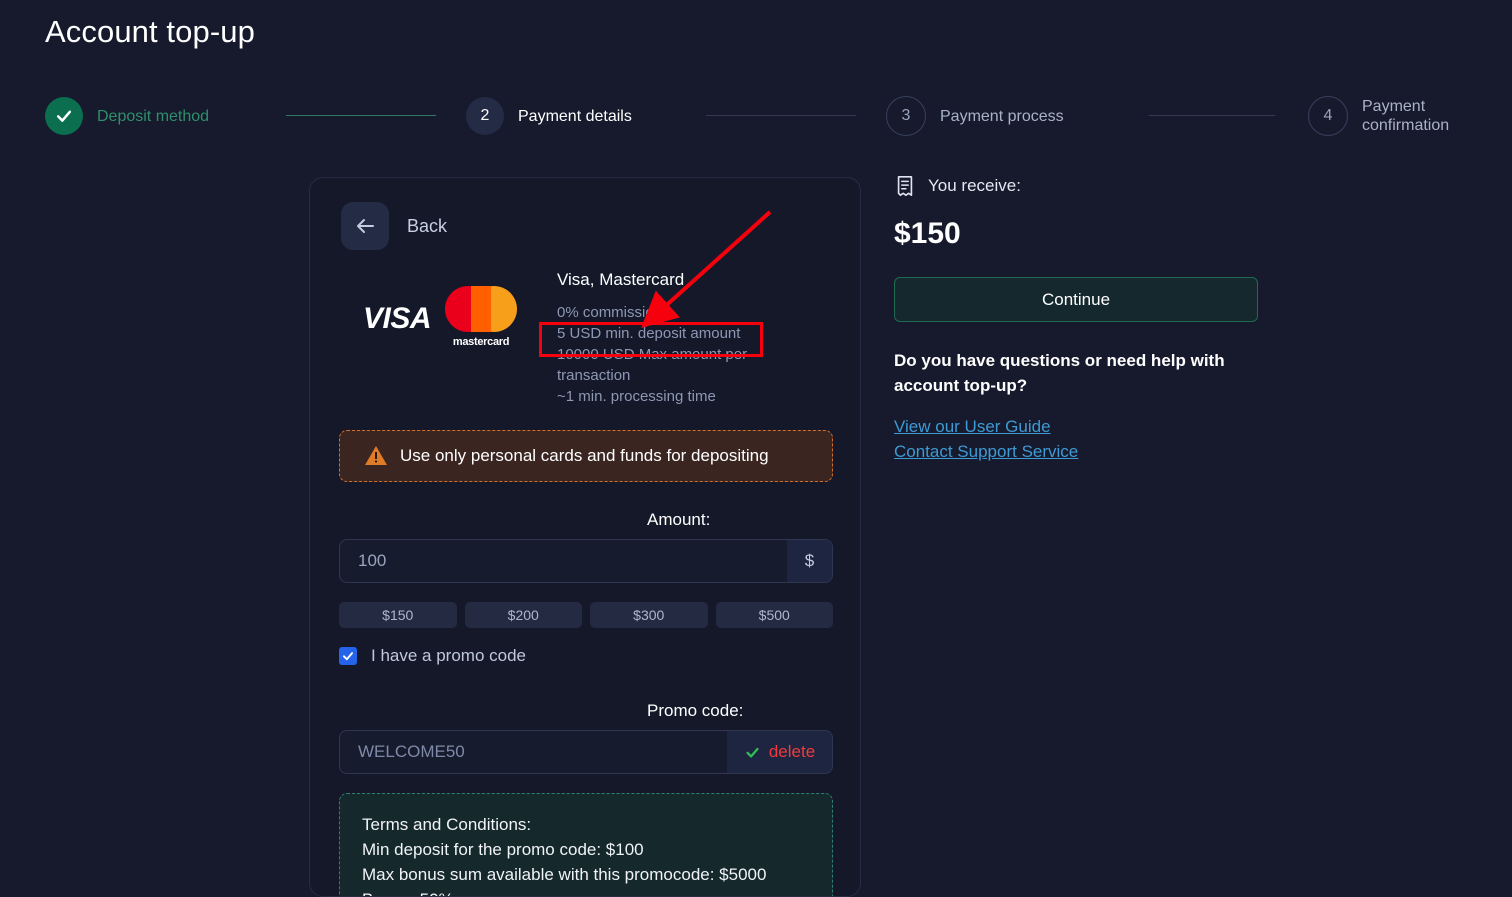 The image size is (1512, 897). I want to click on card-brand-logos: VISA mastercard, so click(449, 337).